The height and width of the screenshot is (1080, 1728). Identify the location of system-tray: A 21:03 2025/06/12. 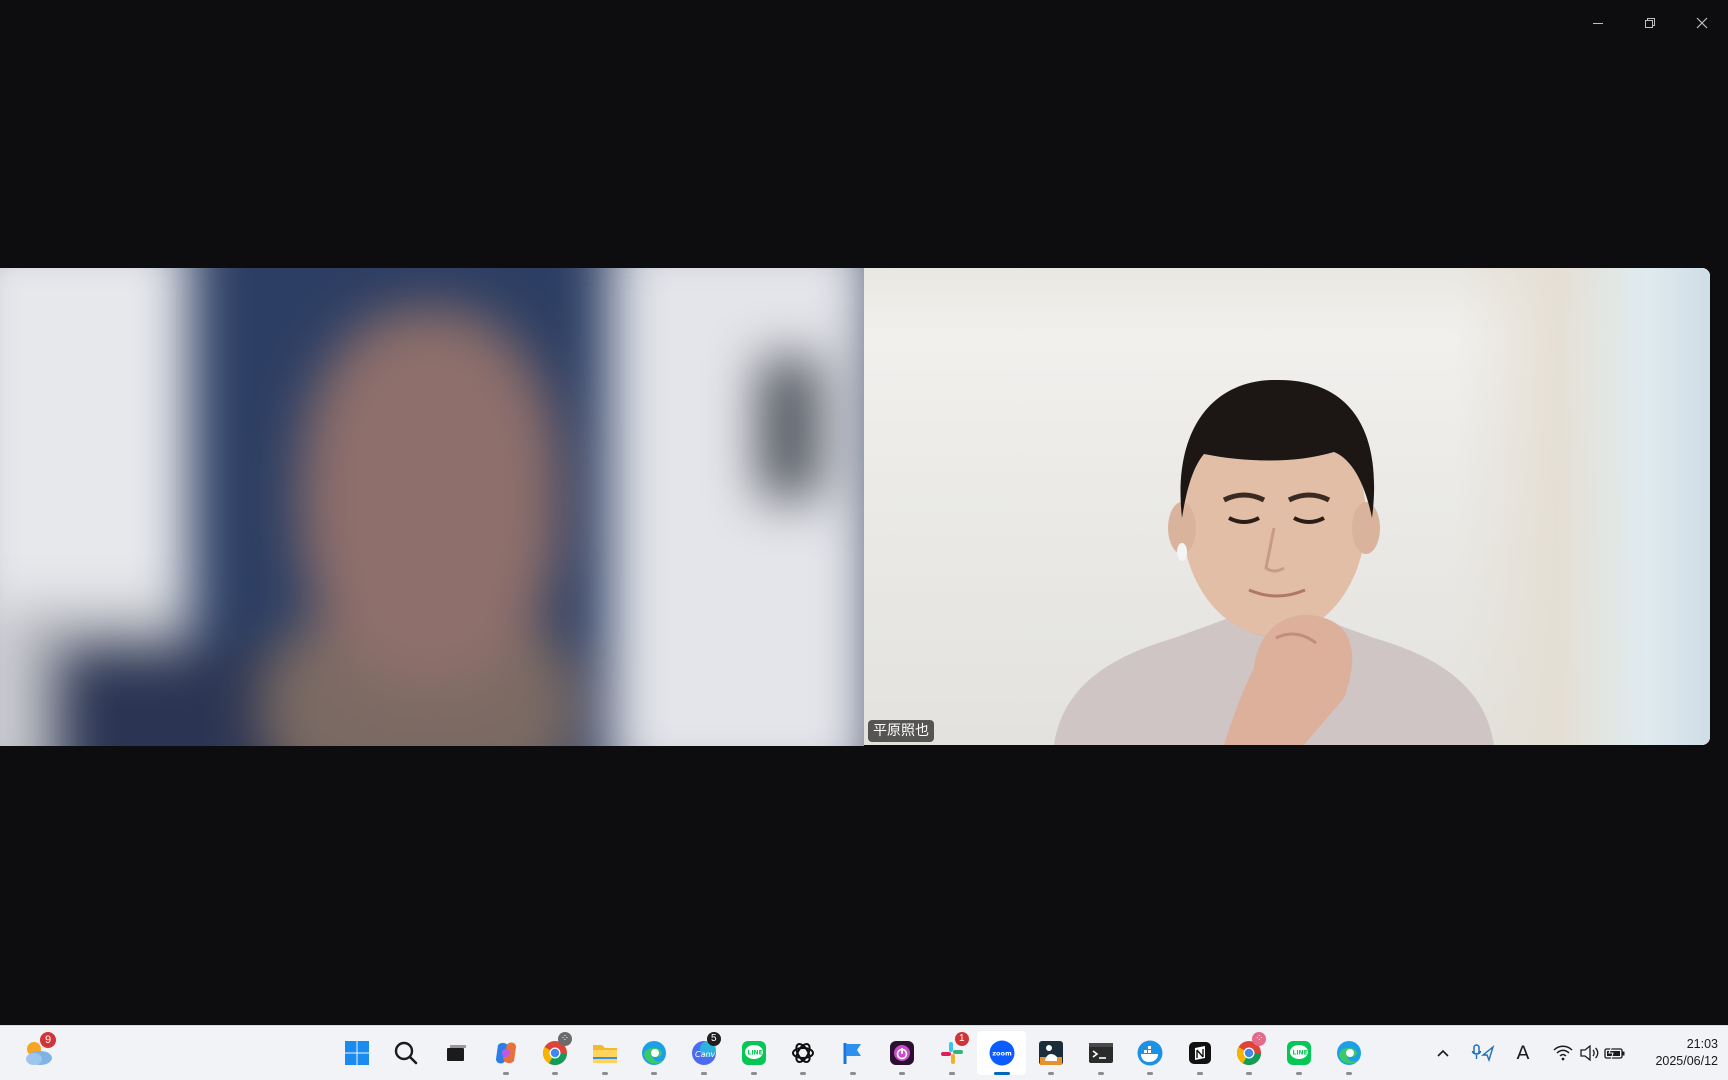
(1574, 1053).